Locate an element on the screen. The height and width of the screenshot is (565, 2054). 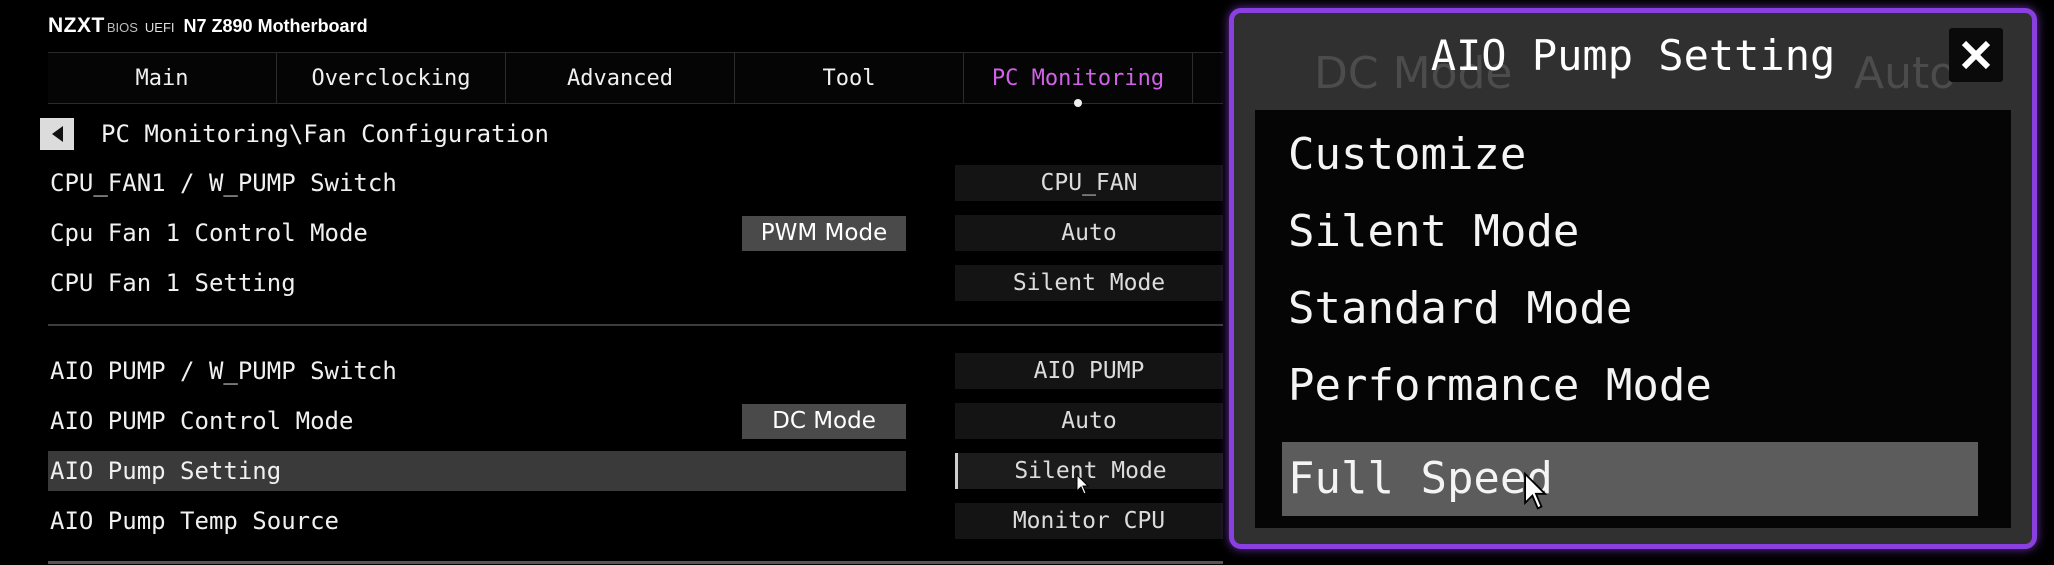
tab-label: Advanced is located at coordinates (620, 78).